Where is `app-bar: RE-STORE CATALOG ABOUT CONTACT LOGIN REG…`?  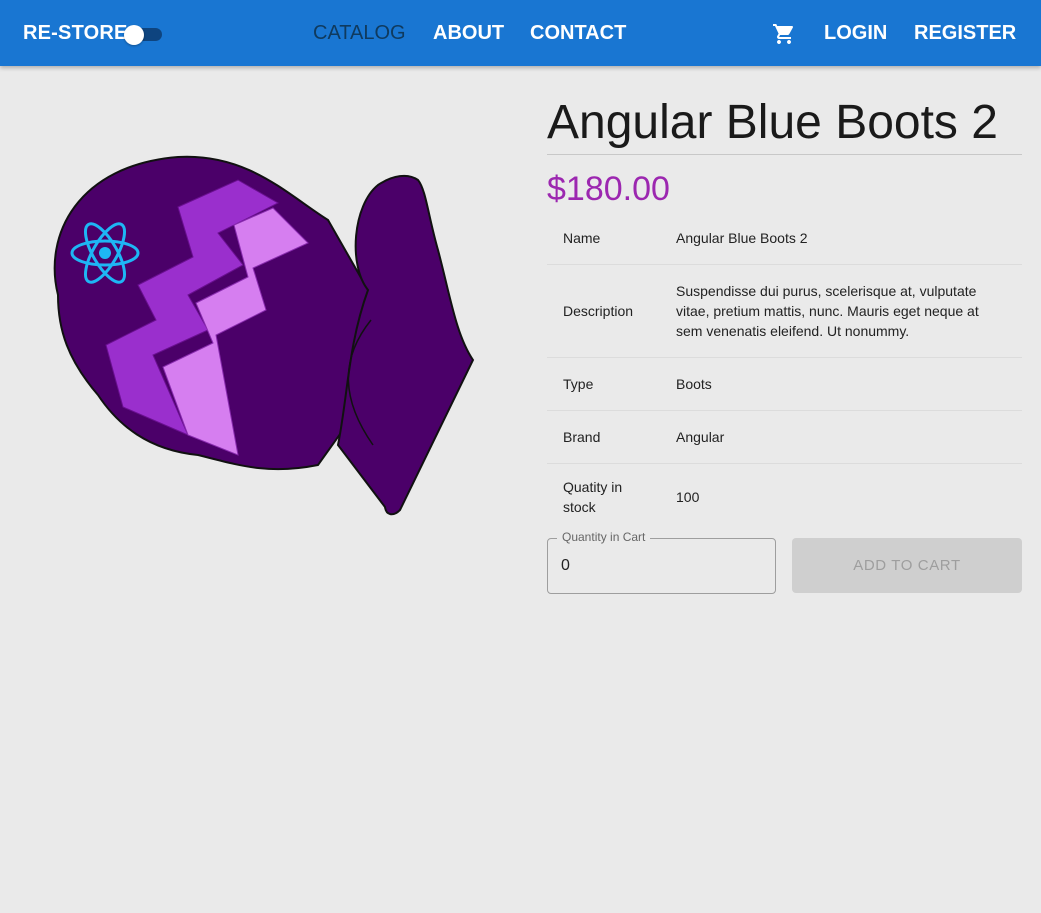
app-bar: RE-STORE CATALOG ABOUT CONTACT LOGIN REG… is located at coordinates (520, 33).